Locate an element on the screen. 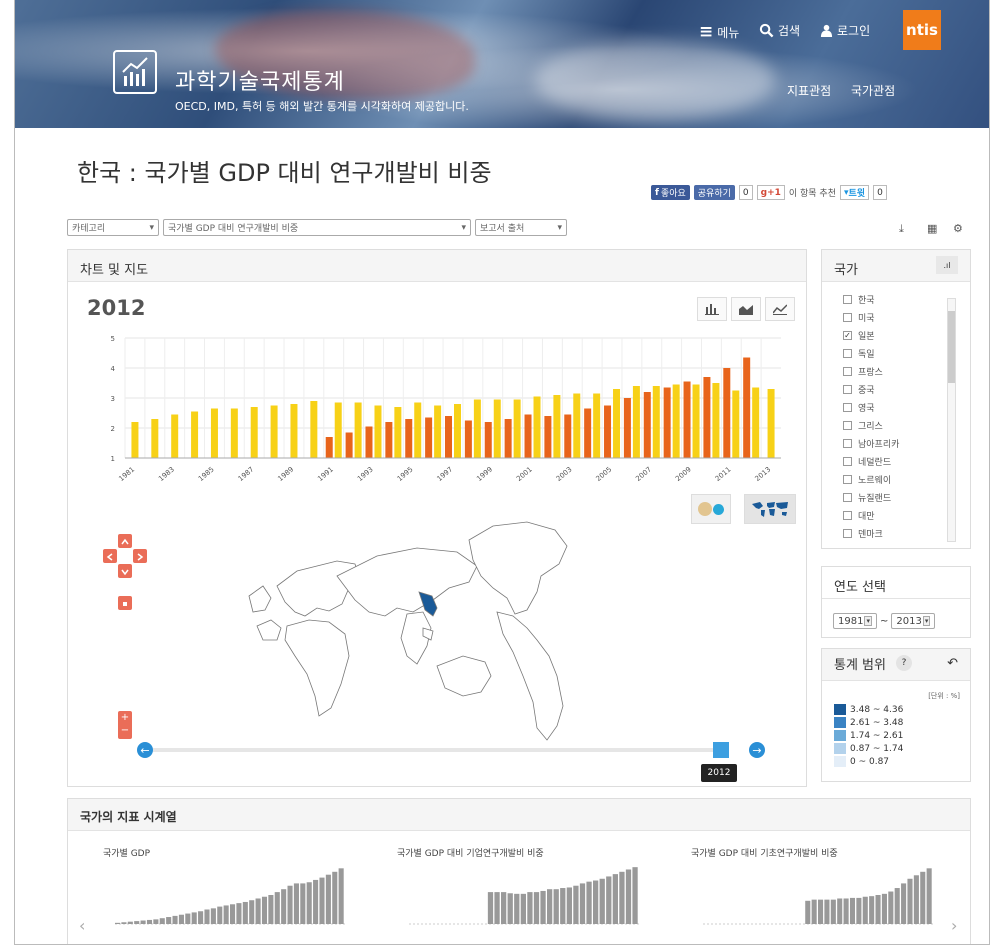 The height and width of the screenshot is (950, 996). country-item: 그리스 is located at coordinates (894, 425).